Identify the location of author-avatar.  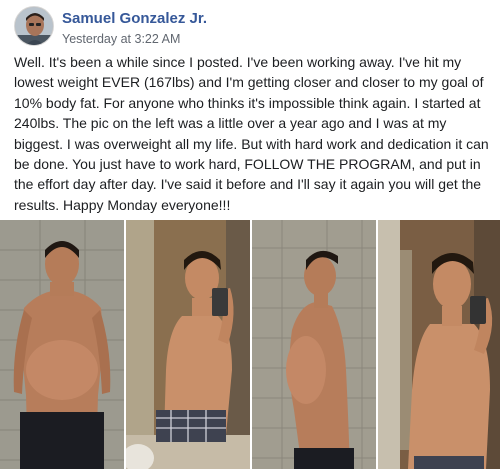
(34, 26).